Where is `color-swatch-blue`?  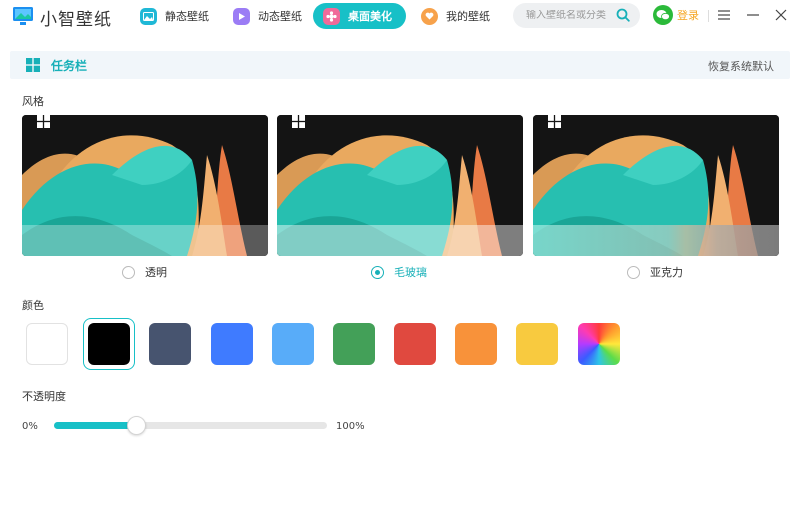 color-swatch-blue is located at coordinates (232, 344).